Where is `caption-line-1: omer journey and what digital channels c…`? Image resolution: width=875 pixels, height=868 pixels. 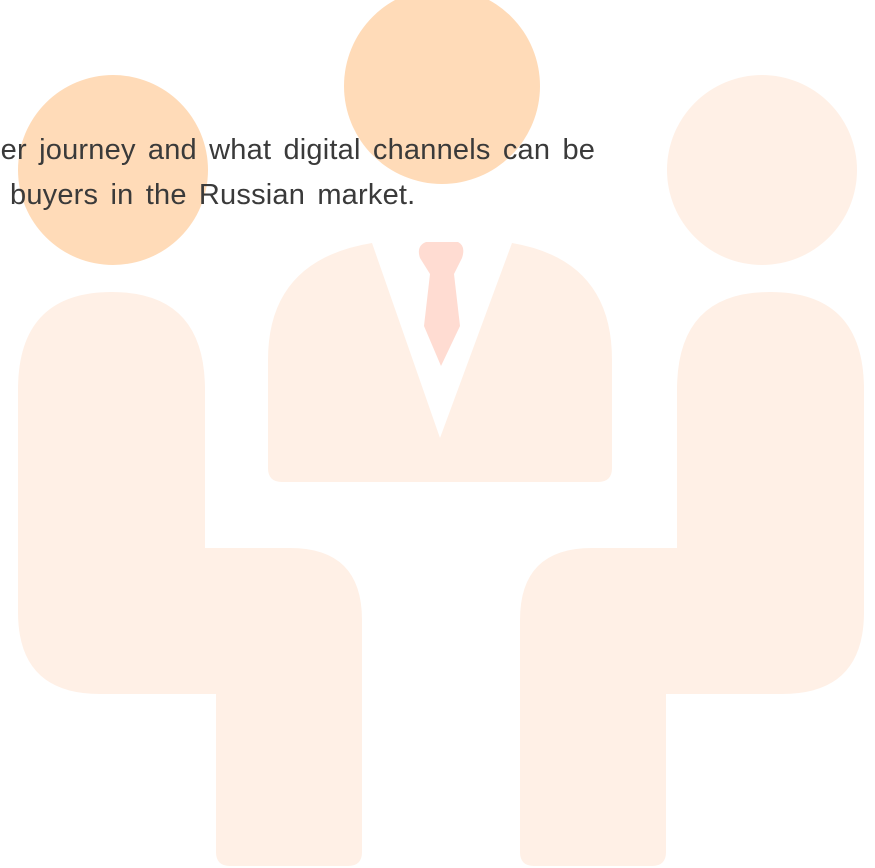
caption-line-1: omer journey and what digital channels c… is located at coordinates (298, 150).